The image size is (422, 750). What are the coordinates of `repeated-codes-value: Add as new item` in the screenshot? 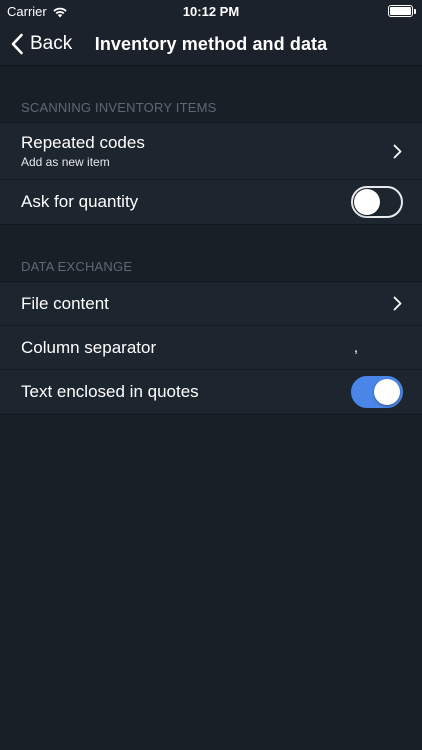 It's located at (65, 162).